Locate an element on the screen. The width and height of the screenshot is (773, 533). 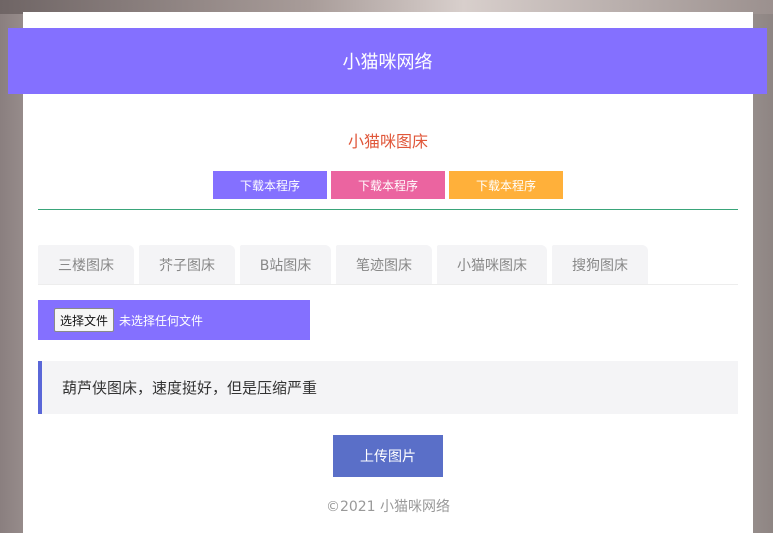
file-upload-area: 选择文件 未选择任何文件 is located at coordinates (174, 320).